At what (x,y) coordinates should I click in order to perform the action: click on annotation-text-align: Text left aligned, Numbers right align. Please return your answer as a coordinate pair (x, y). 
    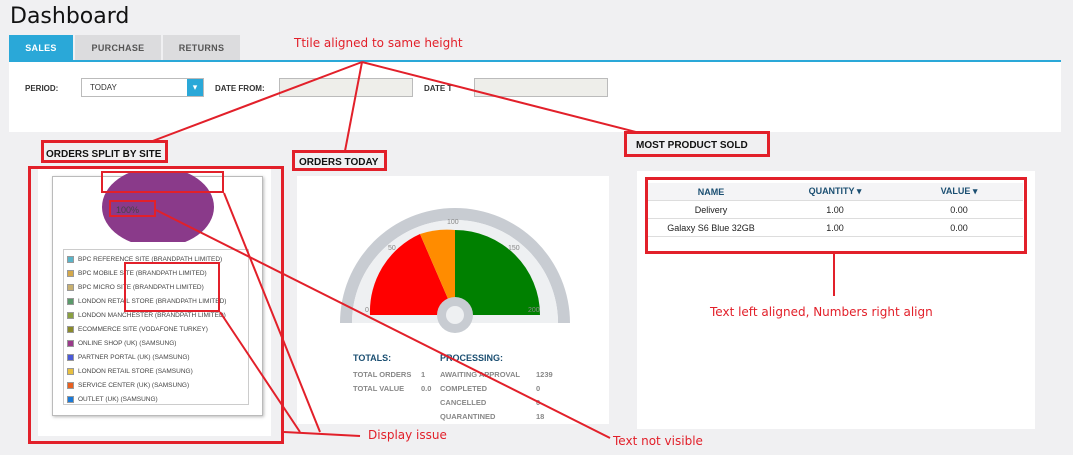
    Looking at the image, I should click on (821, 312).